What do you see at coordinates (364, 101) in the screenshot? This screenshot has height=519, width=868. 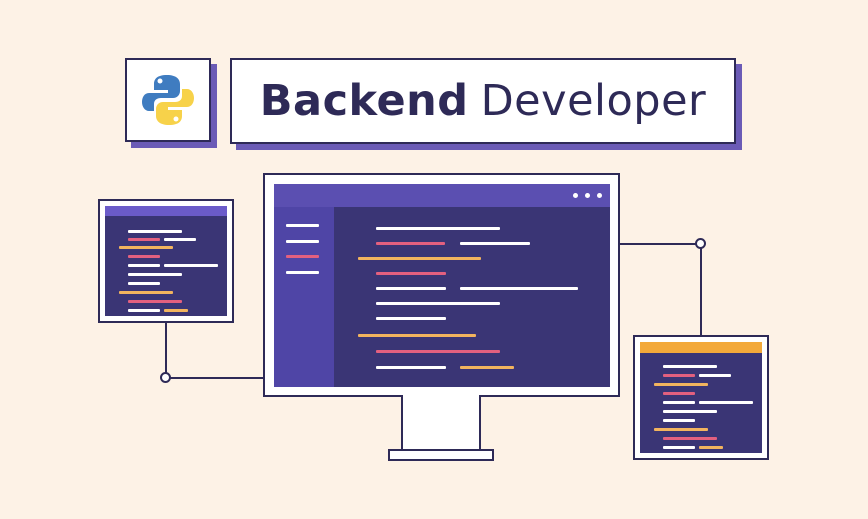 I see `title-bold-text: Backend` at bounding box center [364, 101].